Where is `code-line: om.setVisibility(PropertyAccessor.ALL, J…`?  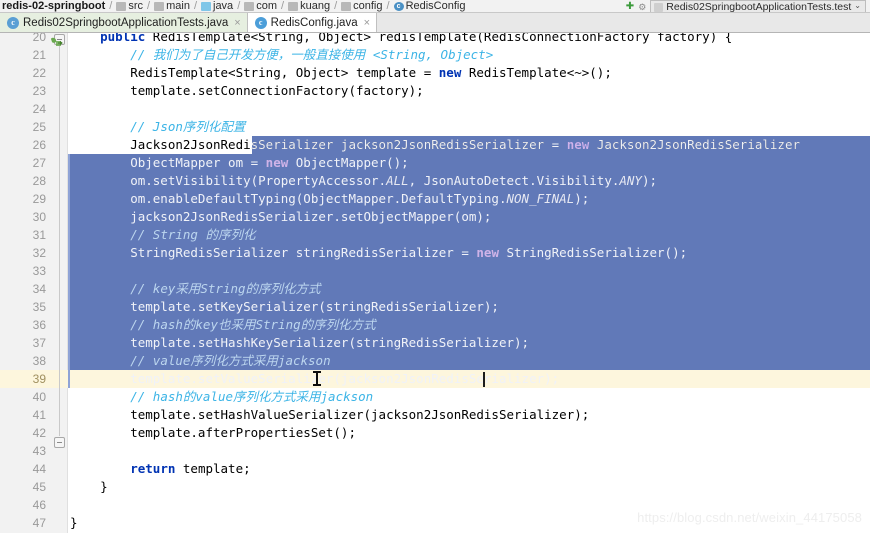
code-line: om.setVisibility(PropertyAccessor.ALL, J… is located at coordinates (469, 181).